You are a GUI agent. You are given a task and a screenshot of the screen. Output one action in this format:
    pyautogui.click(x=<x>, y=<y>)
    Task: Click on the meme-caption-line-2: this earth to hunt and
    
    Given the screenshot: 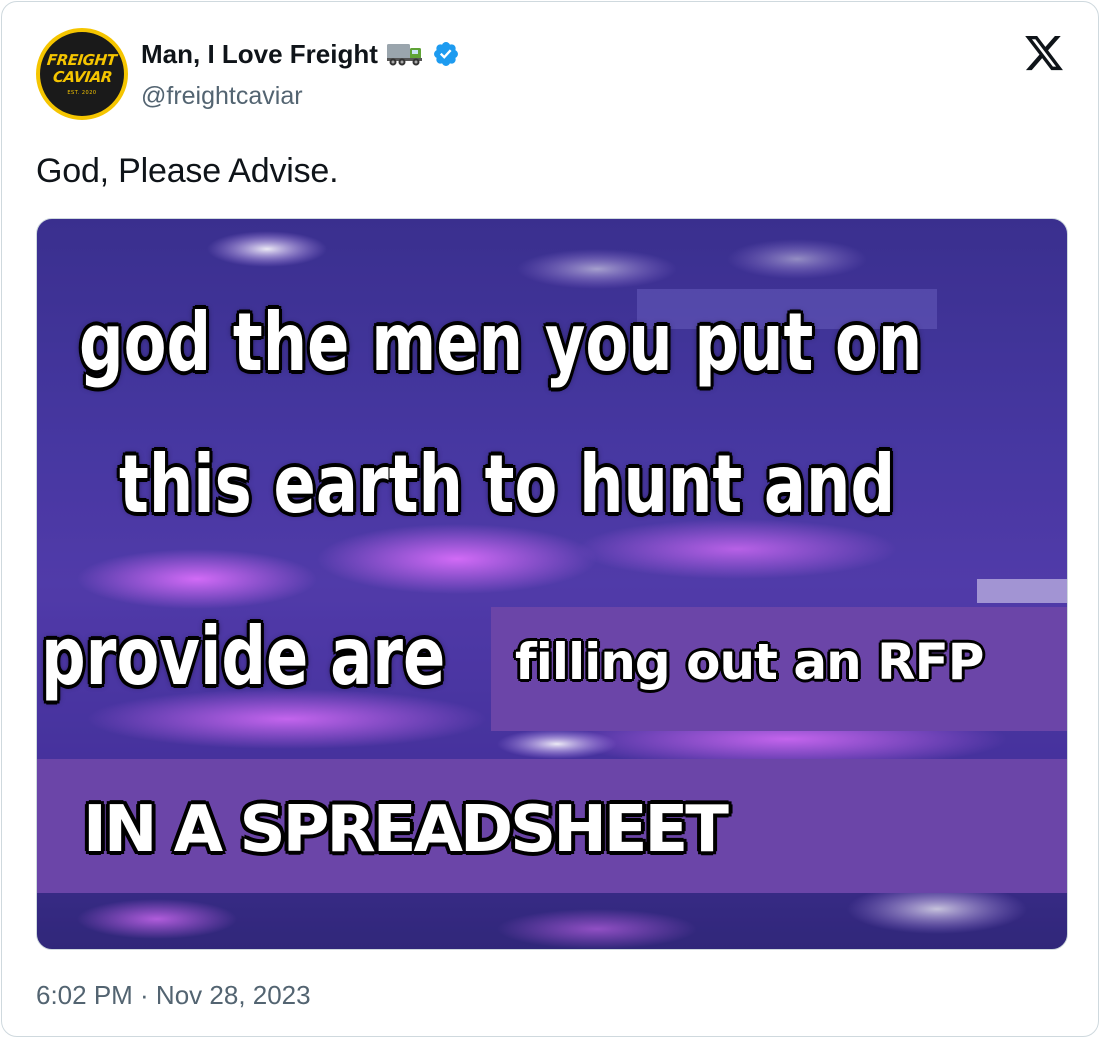 What is the action you would take?
    pyautogui.click(x=507, y=484)
    